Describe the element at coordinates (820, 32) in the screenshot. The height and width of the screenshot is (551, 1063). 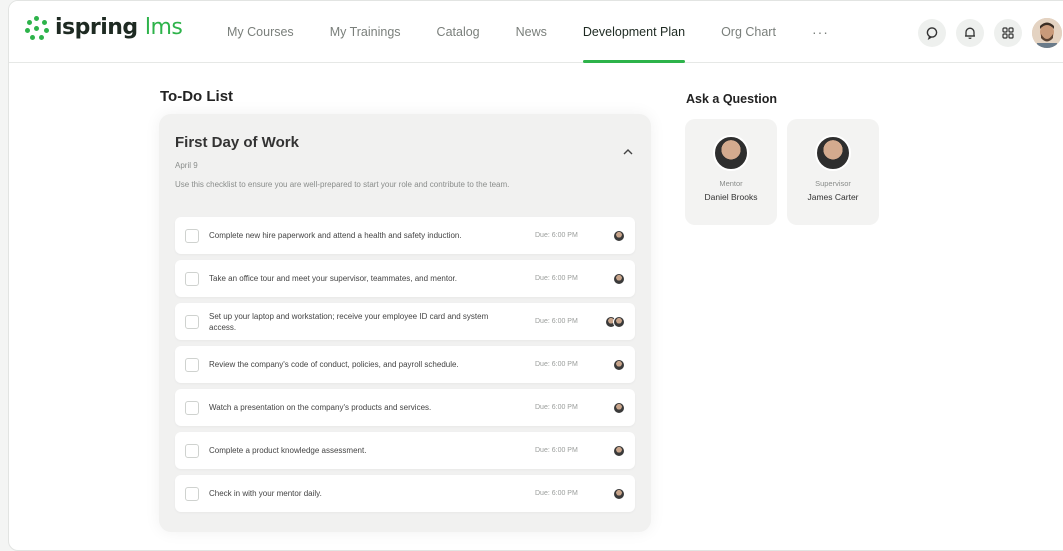
I see `nav-more-button: ···` at that location.